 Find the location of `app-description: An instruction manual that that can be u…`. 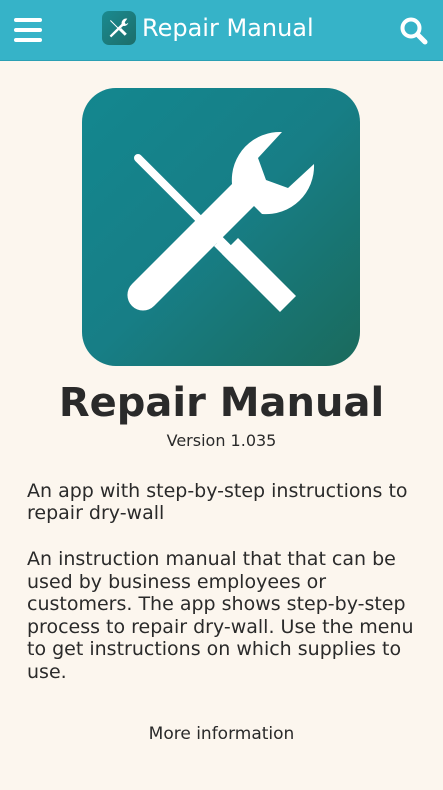

app-description: An instruction manual that that can be u… is located at coordinates (220, 615).